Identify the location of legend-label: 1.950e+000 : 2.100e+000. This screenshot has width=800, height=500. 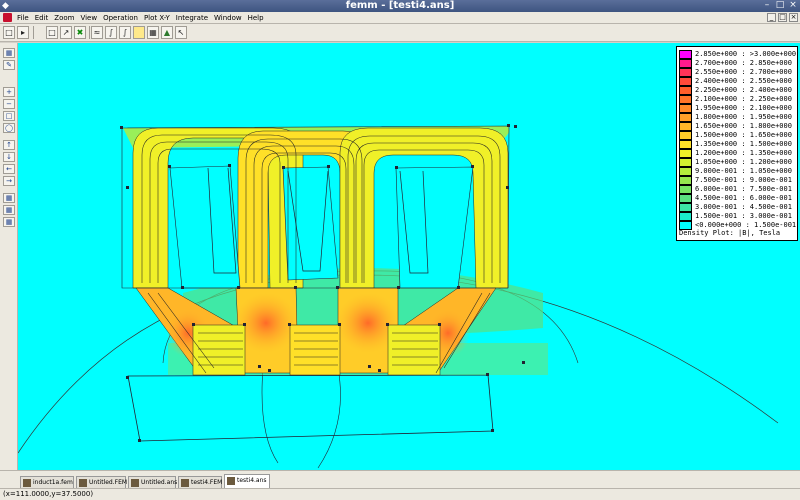
(743, 108).